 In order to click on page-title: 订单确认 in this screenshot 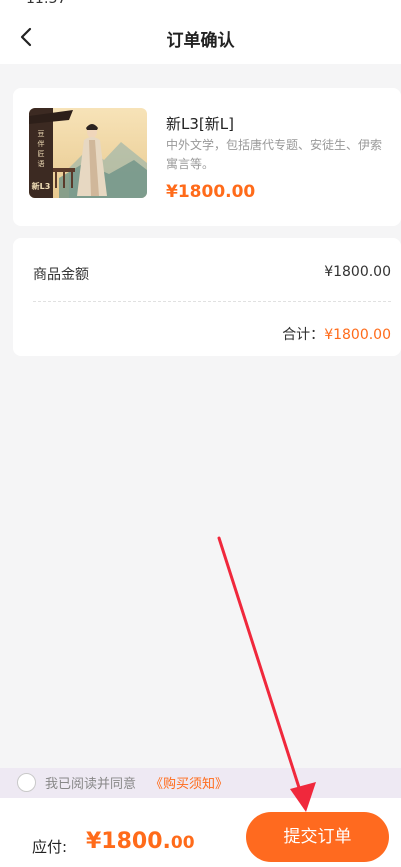, I will do `click(200, 41)`.